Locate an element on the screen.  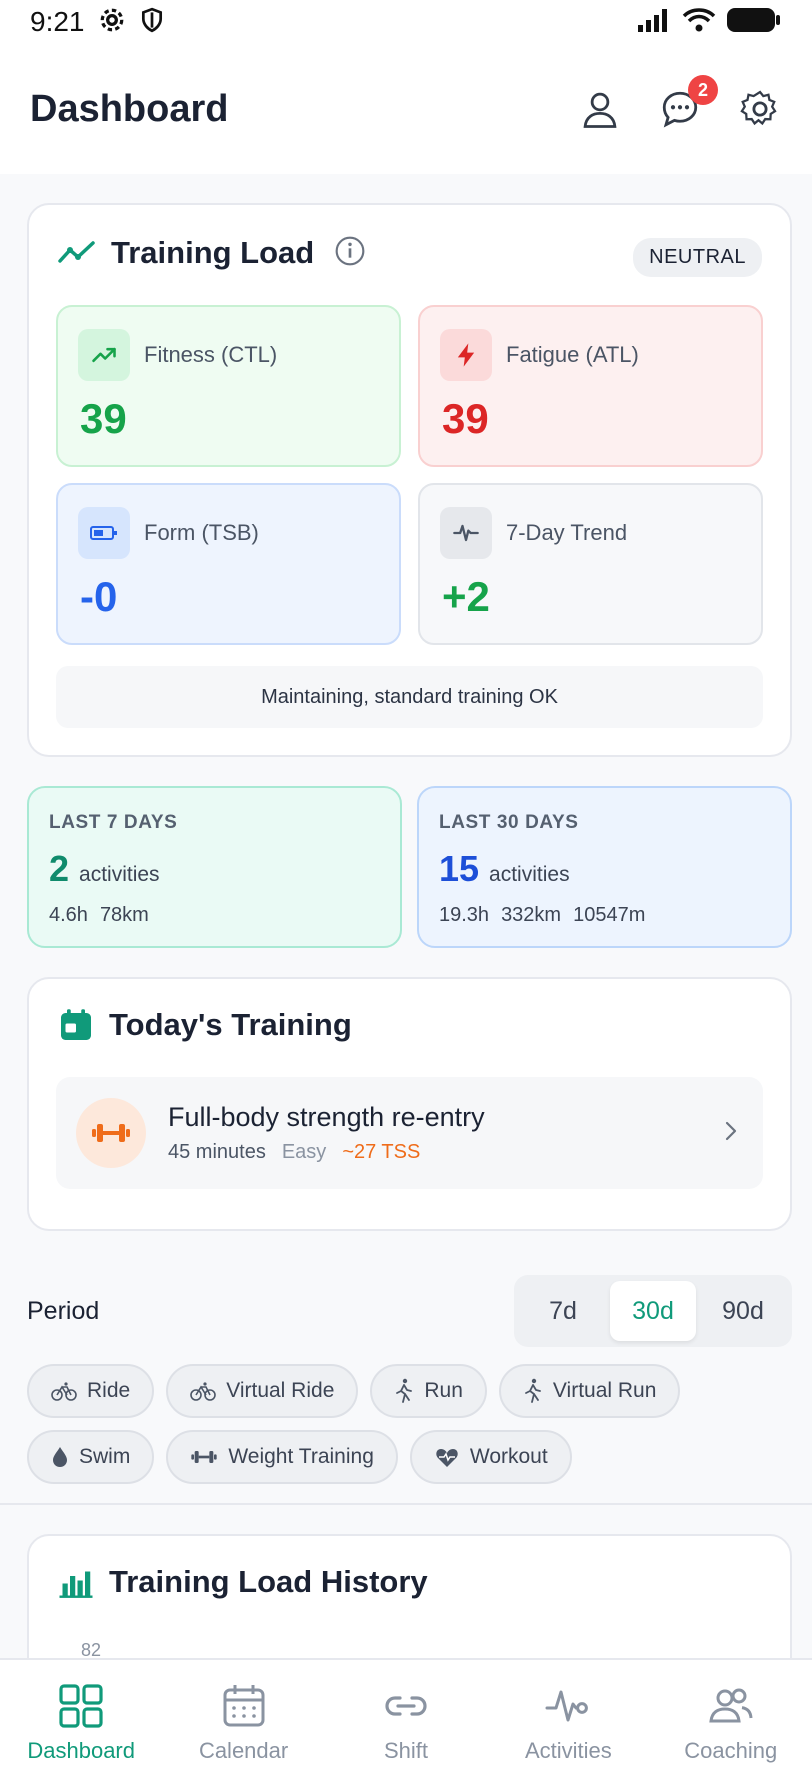
filter-chip-label: Swim is located at coordinates (105, 1456).